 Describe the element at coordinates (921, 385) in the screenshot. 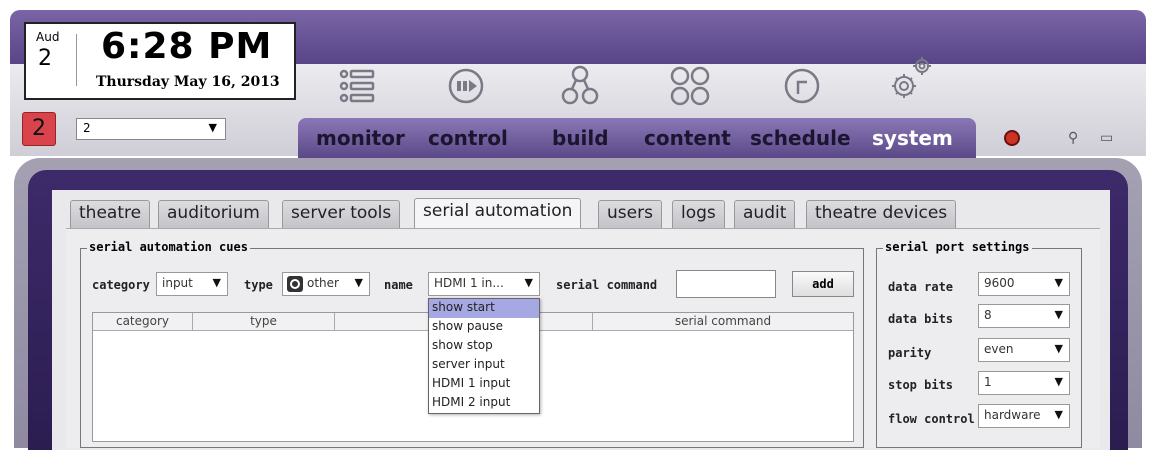

I see `stop-bits-label: stop bits` at that location.